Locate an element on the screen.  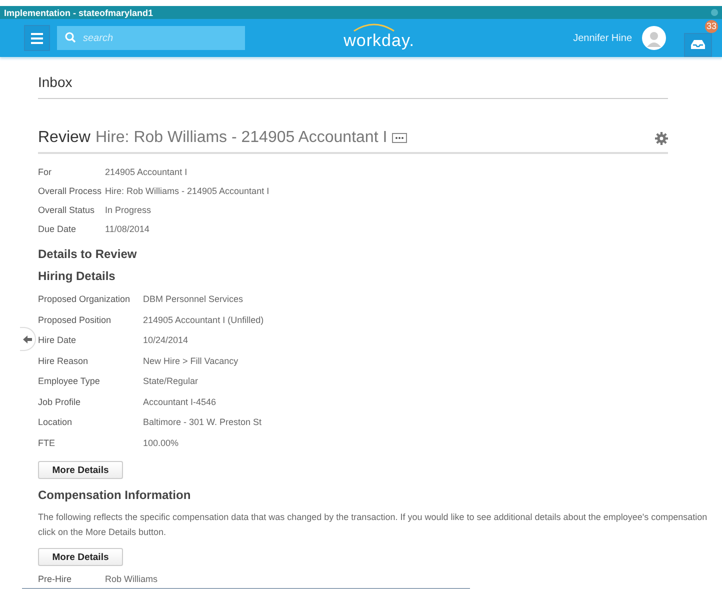
avatar-icon is located at coordinates (654, 38).